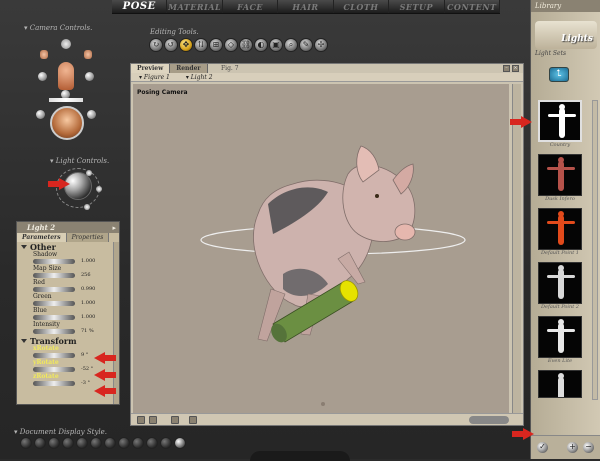  What do you see at coordinates (66, 76) in the screenshot?
I see `camera-figure-icon` at bounding box center [66, 76].